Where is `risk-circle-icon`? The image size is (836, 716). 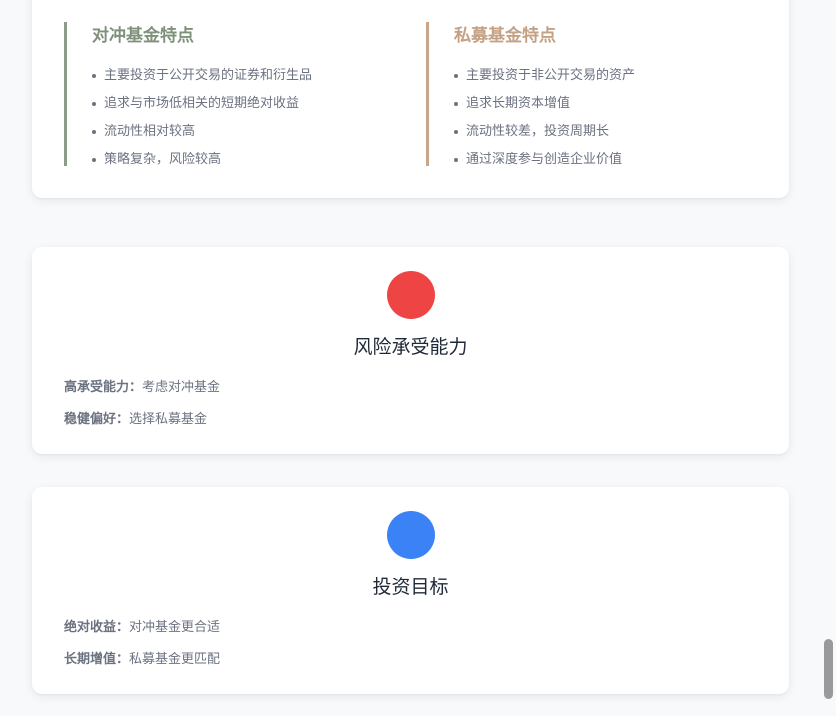
risk-circle-icon is located at coordinates (411, 295).